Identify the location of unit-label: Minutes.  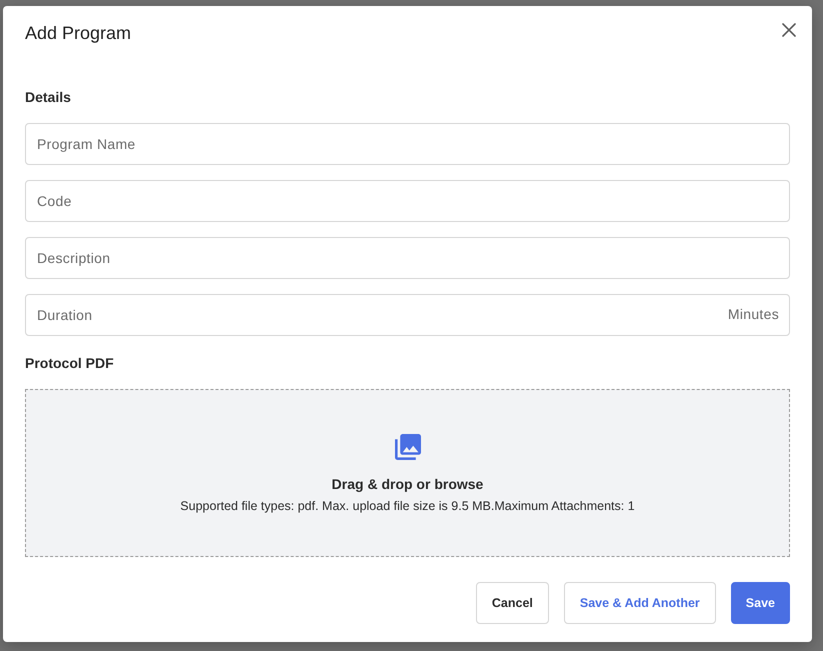
(753, 313).